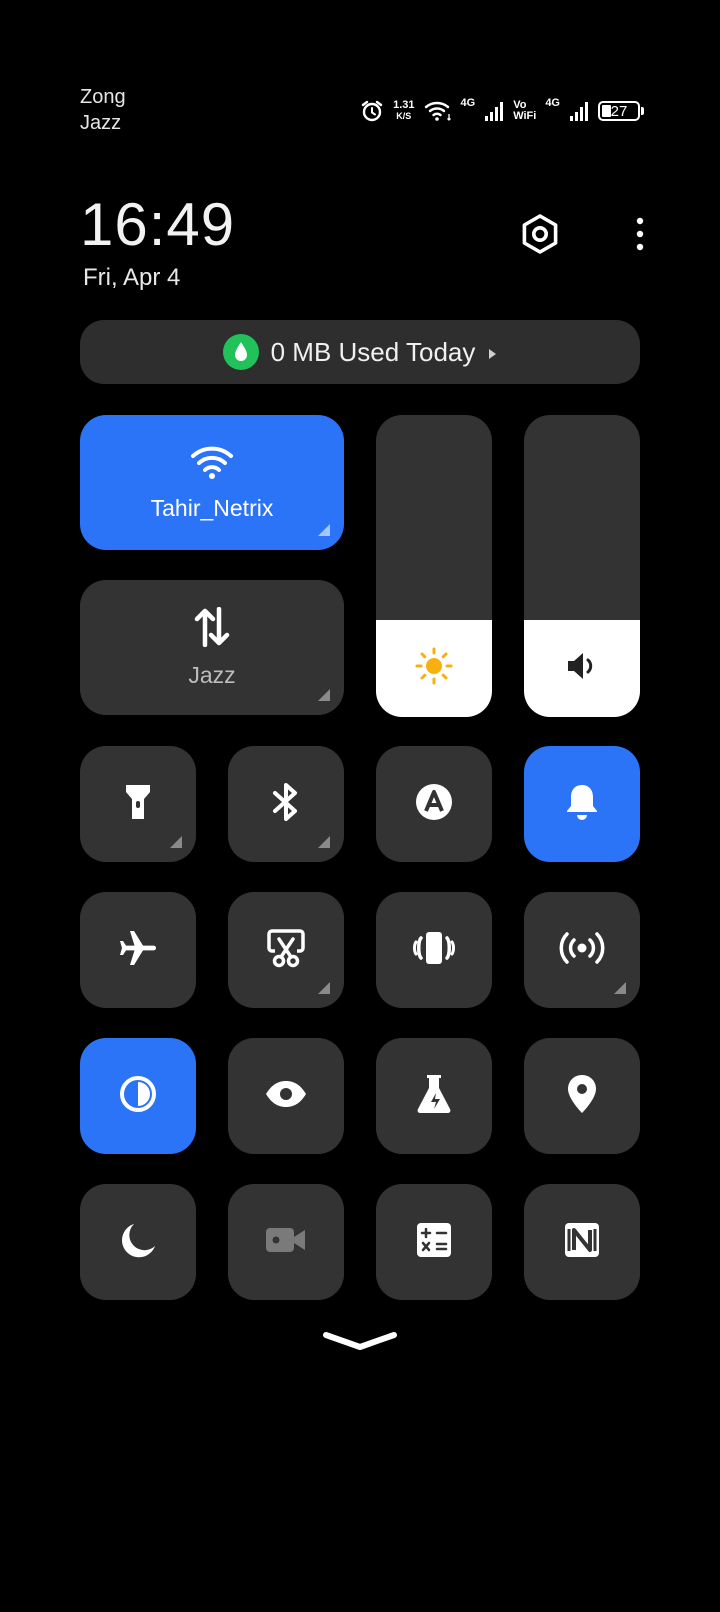  Describe the element at coordinates (158, 224) in the screenshot. I see `clock-time: 16:49` at that location.